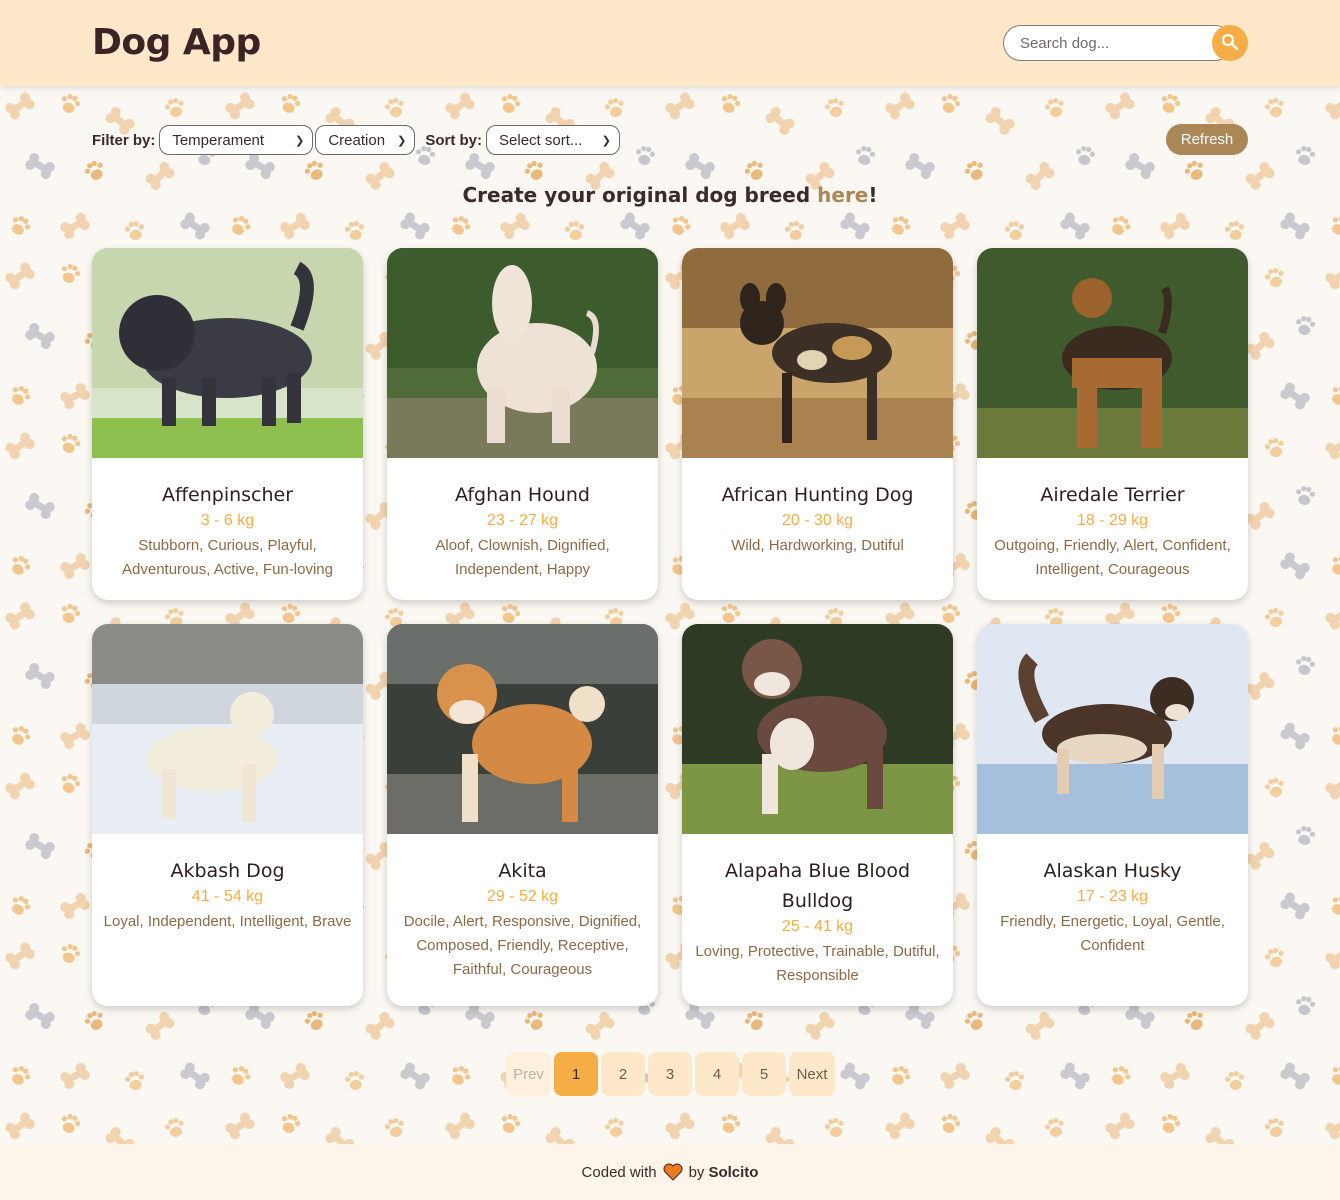 Image resolution: width=1340 pixels, height=1200 pixels. Describe the element at coordinates (1112, 871) in the screenshot. I see `dog-name: Alaskan Husky` at that location.